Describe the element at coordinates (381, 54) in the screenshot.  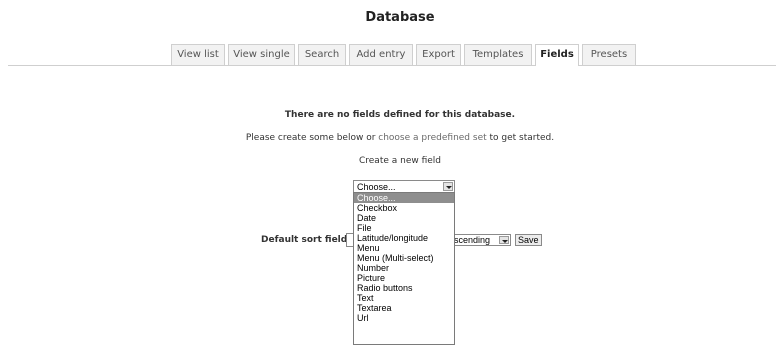
I see `tab-add-entry: Add entry` at that location.